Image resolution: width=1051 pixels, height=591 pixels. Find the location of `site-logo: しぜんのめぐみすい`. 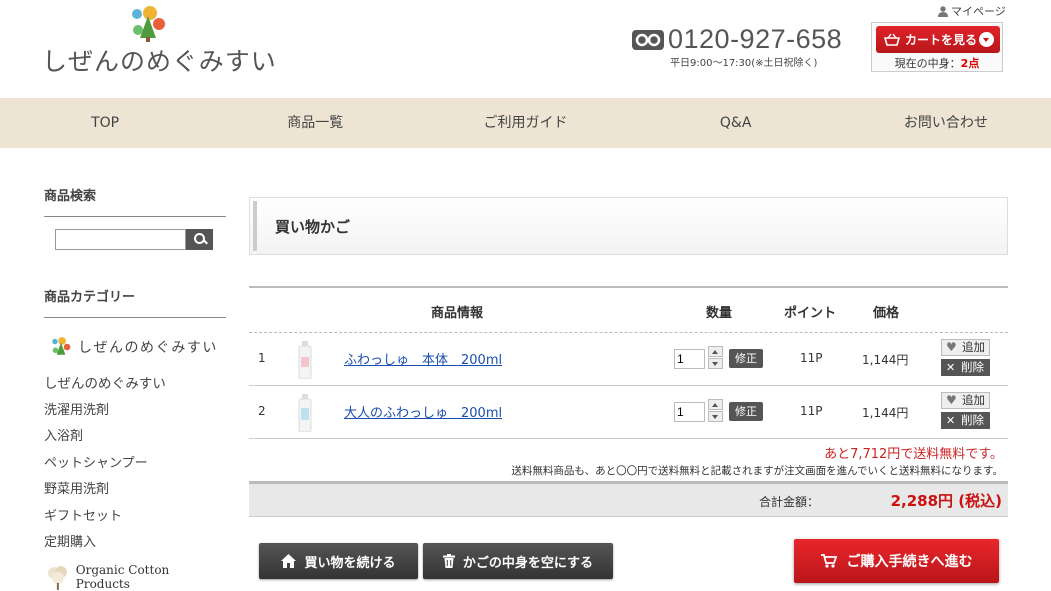

site-logo: しぜんのめぐみすい is located at coordinates (159, 40).